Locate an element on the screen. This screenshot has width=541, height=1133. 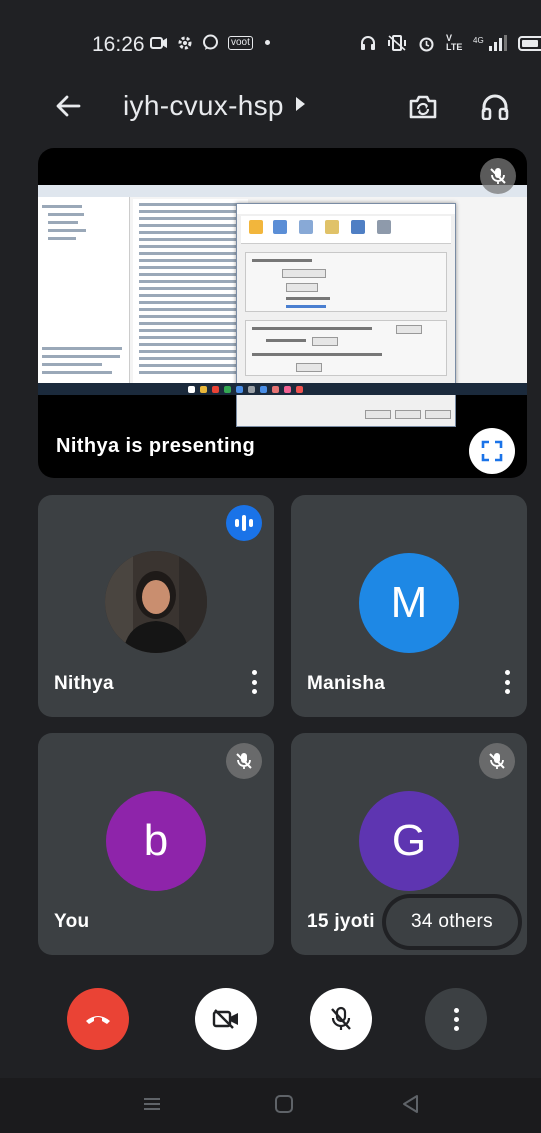
headphones-icon is located at coordinates (495, 107).